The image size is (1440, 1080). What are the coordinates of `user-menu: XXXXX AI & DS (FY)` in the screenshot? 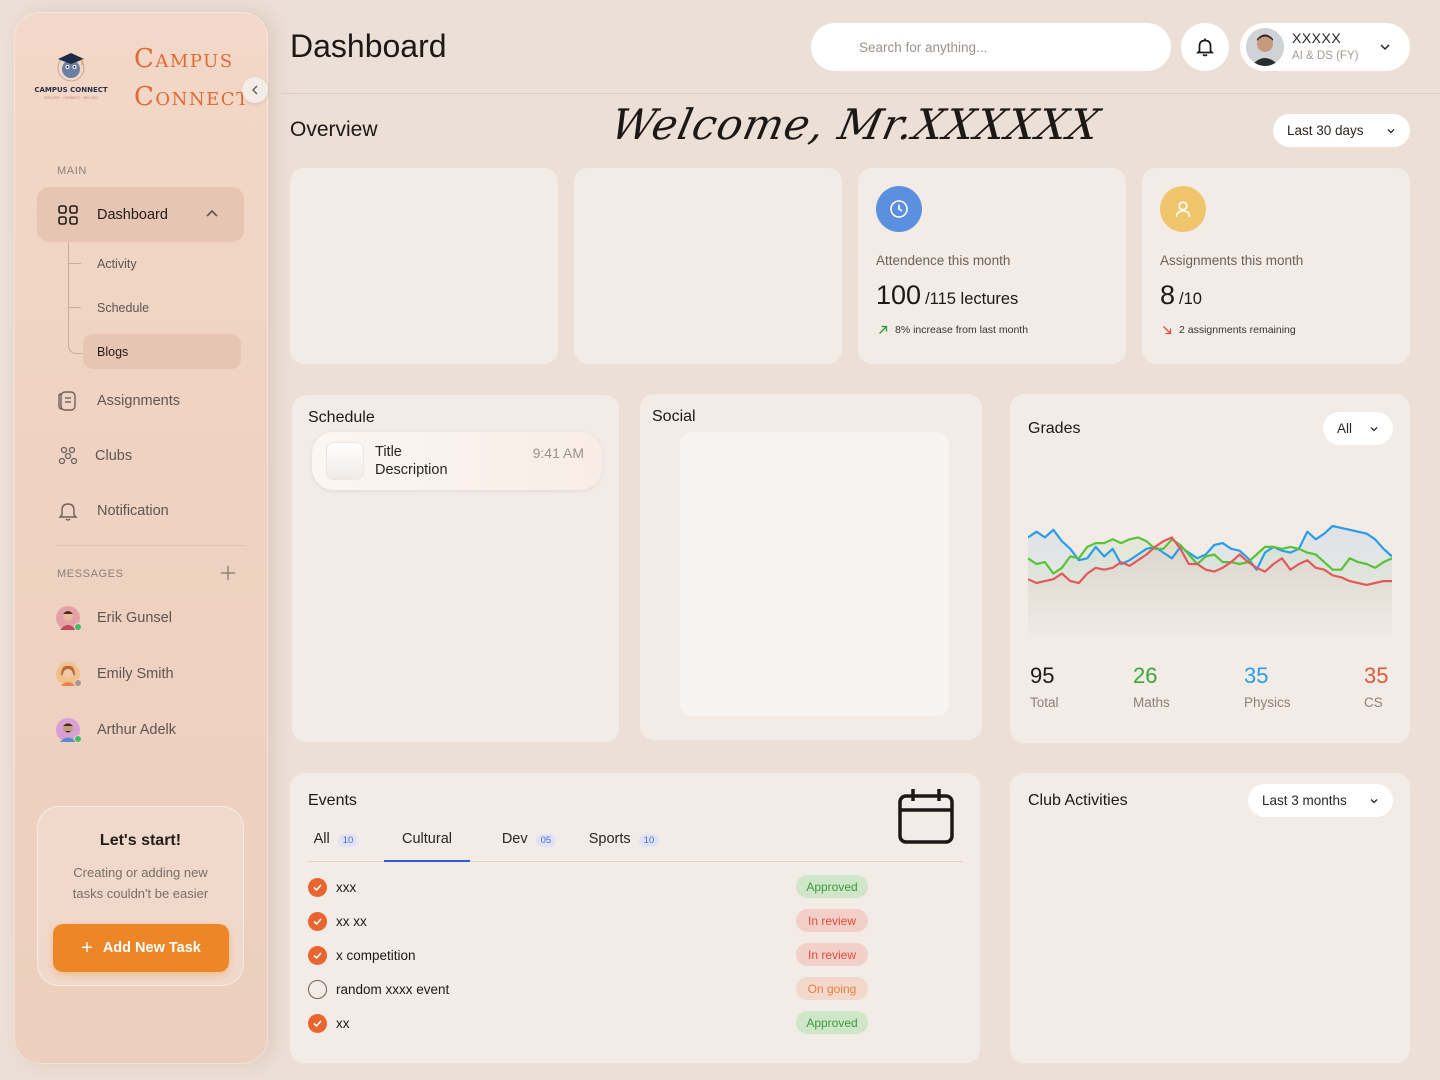 It's located at (1325, 47).